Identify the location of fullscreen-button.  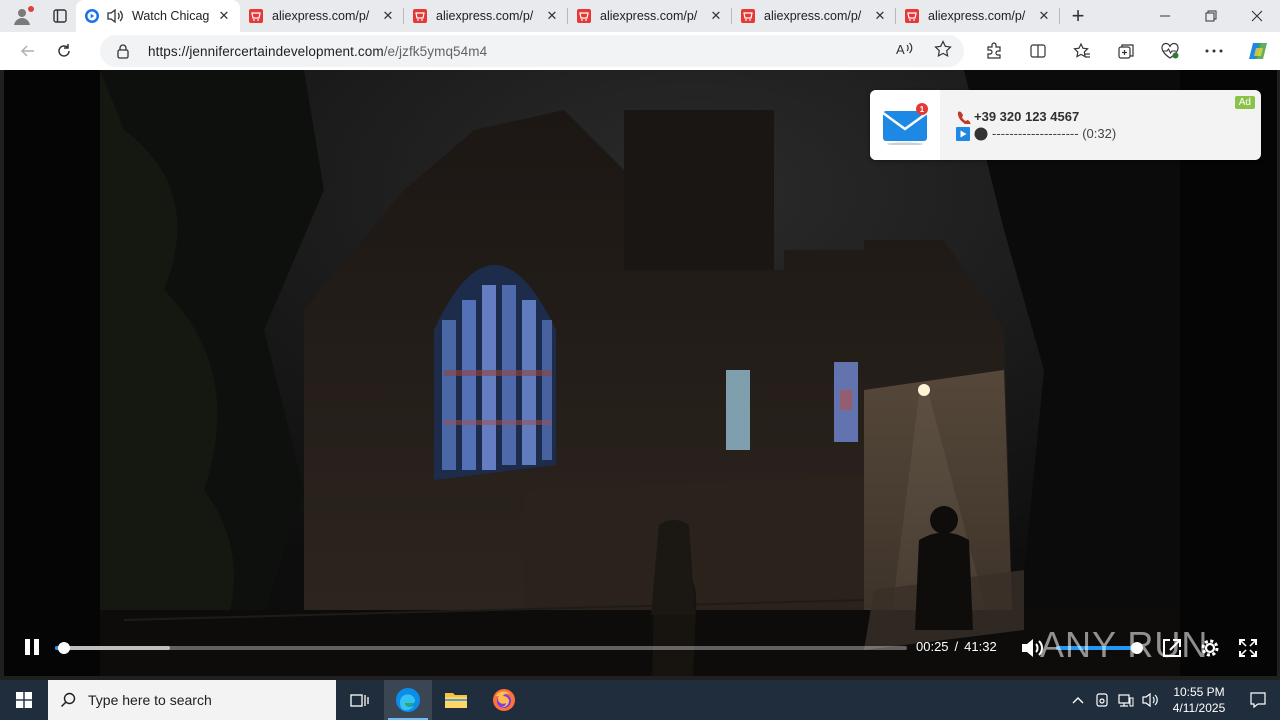
(1248, 648).